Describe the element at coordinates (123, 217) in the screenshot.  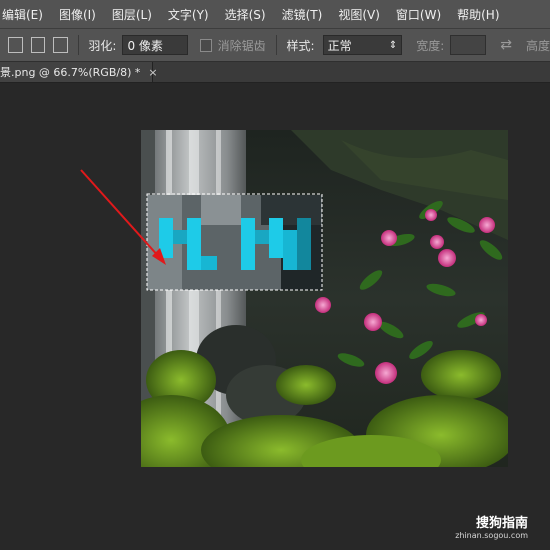
I see `red-arrow-icon` at that location.